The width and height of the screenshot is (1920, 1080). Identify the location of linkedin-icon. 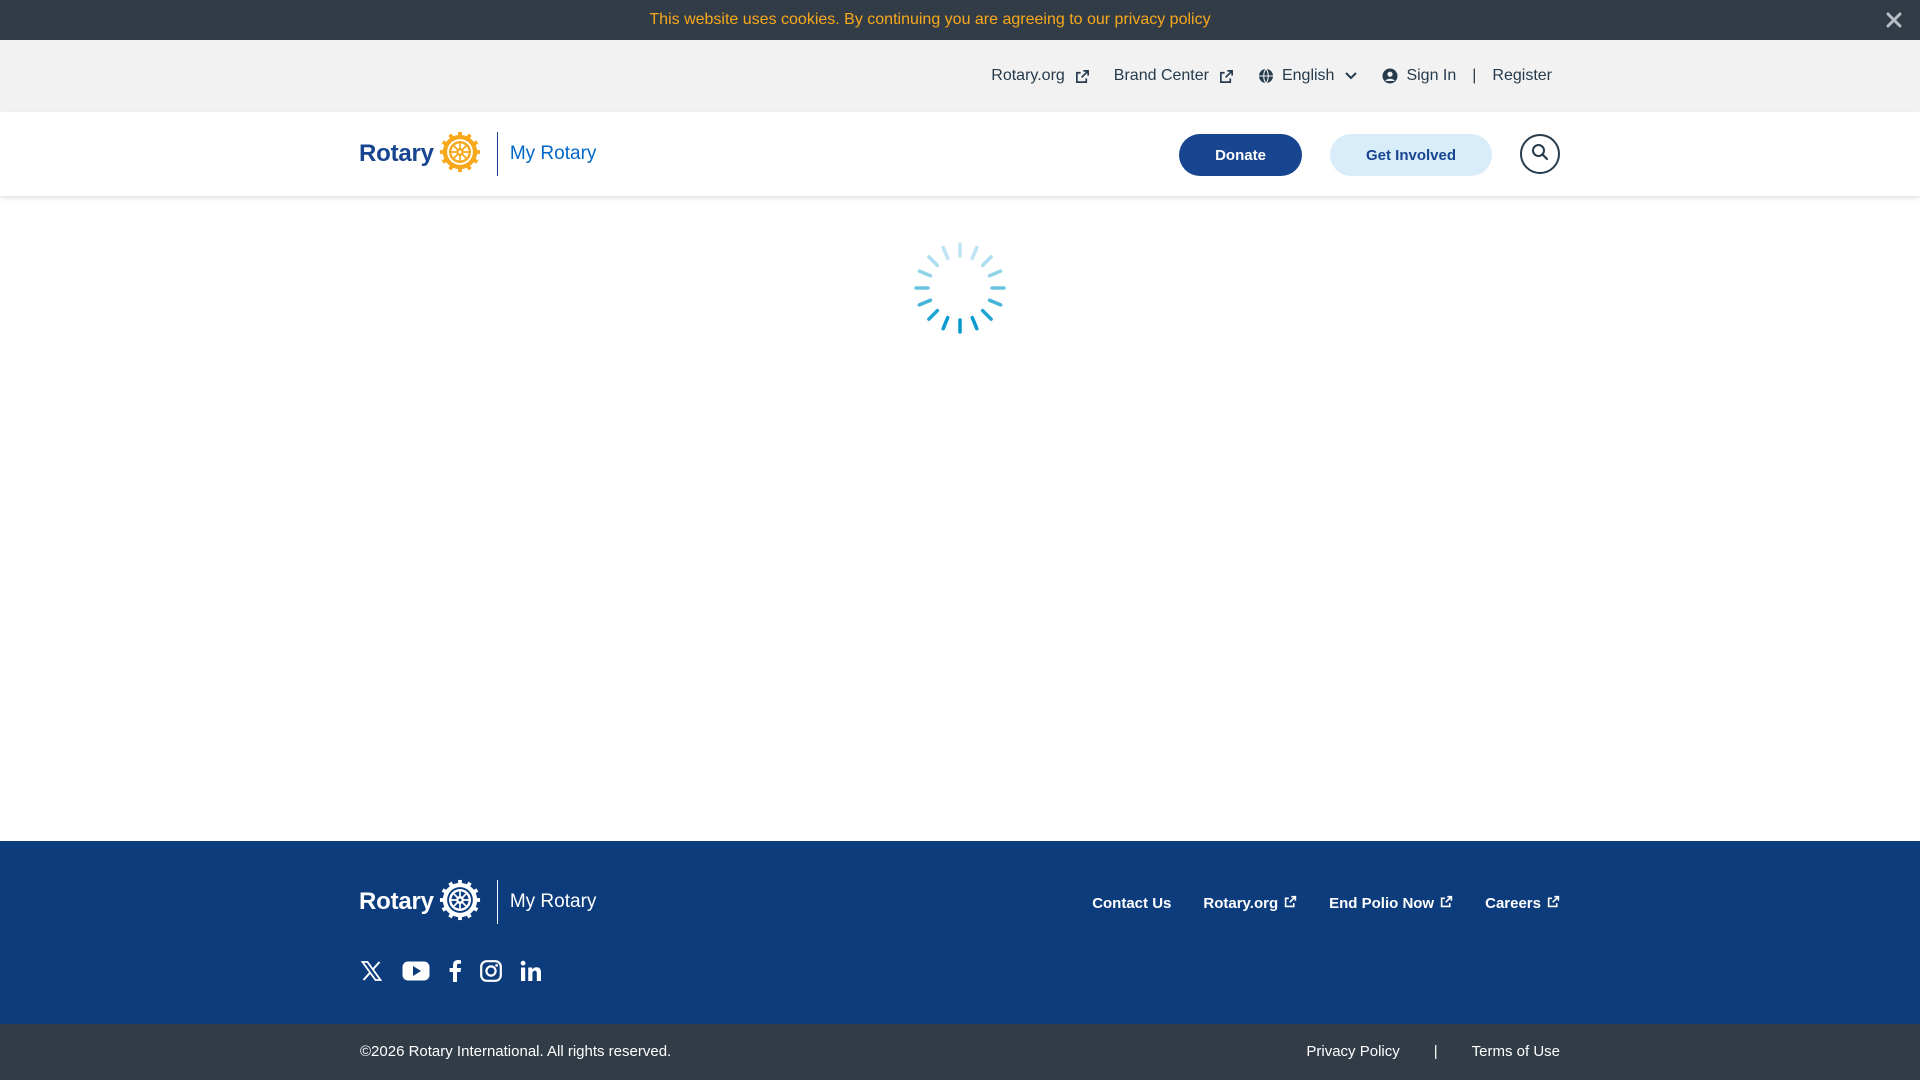
(531, 971).